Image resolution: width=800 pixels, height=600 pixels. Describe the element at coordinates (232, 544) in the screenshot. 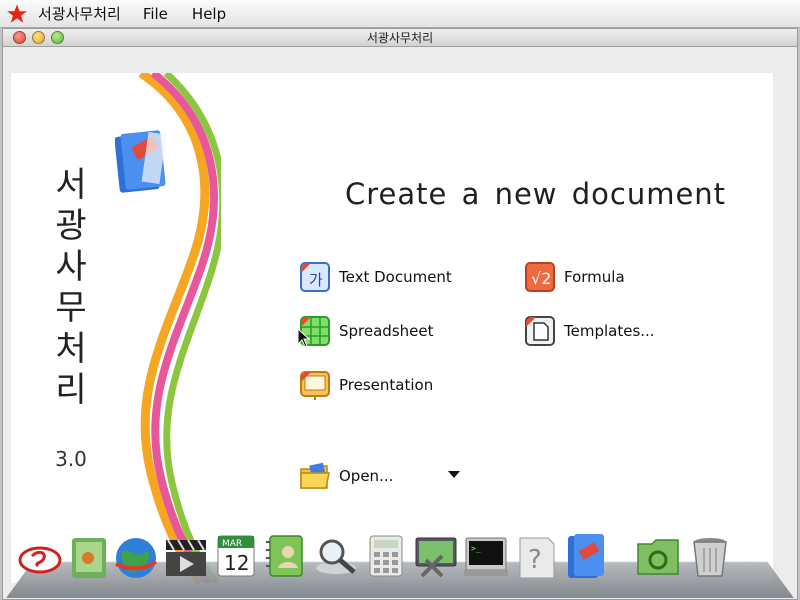

I see `calendar-month: MAR` at that location.